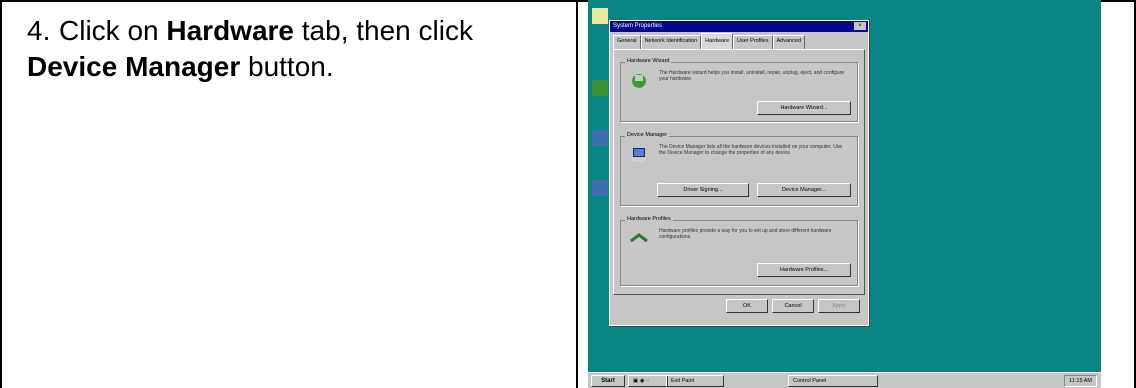 This screenshot has width=1136, height=388. What do you see at coordinates (648, 381) in the screenshot?
I see `quick-launch: ▣ ◉ ◌` at bounding box center [648, 381].